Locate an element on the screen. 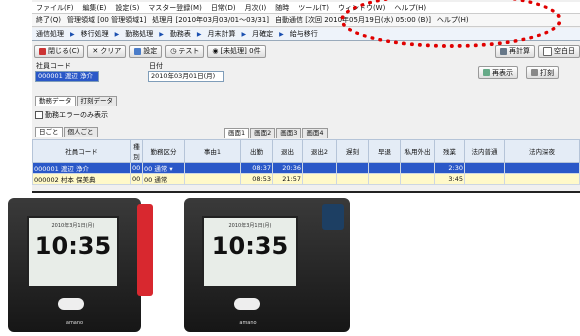 This screenshot has height=336, width=580. tab-stamp-data: 打刻データ is located at coordinates (96, 101).